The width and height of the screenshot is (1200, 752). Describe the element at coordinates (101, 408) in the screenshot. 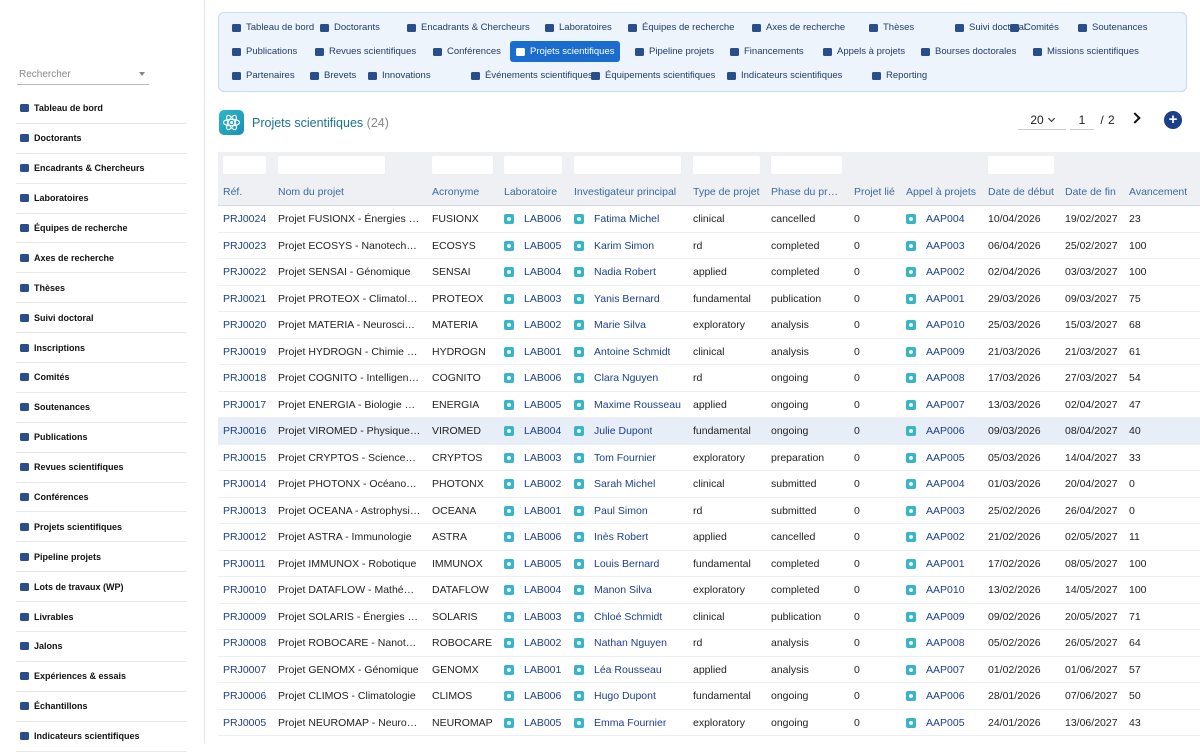

I see `sidebar-item: Soutenances` at that location.